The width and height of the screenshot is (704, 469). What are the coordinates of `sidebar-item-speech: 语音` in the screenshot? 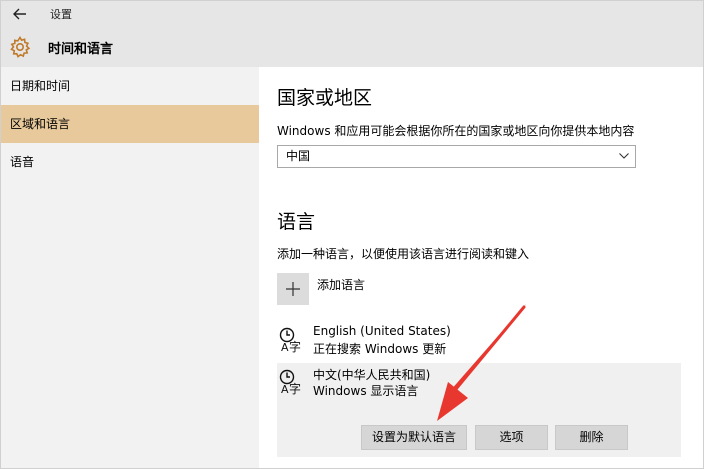 It's located at (130, 162).